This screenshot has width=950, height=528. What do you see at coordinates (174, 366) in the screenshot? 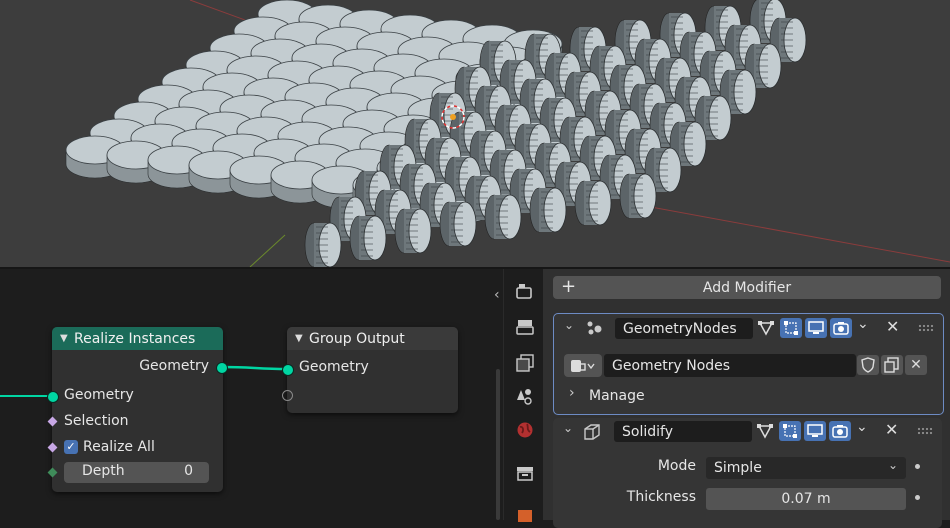
I see `output-geometry-label: Geometry` at bounding box center [174, 366].